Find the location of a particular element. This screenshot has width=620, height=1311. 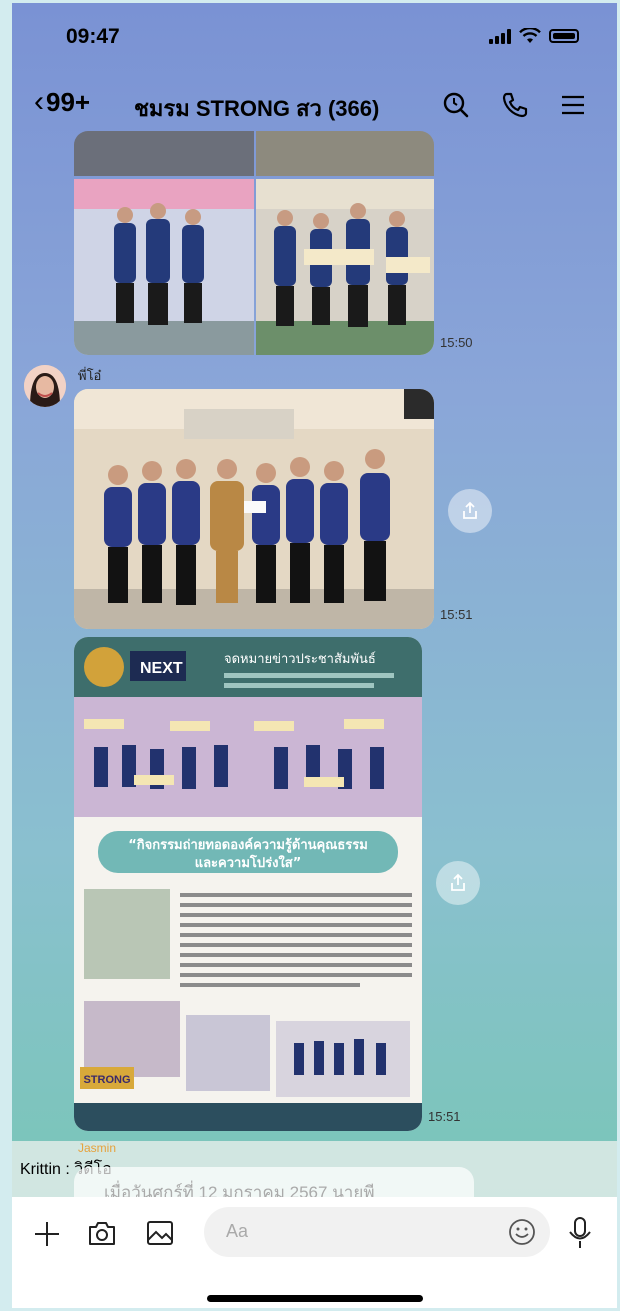

message-placeholder: Aa is located at coordinates (237, 1231).